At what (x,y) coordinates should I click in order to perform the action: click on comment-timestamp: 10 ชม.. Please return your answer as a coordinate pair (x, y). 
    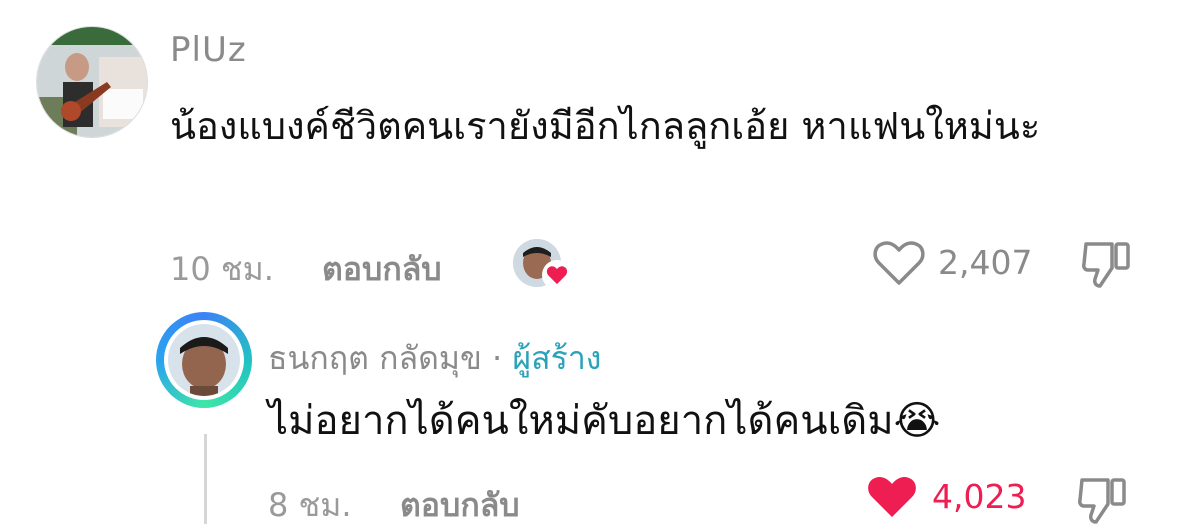
    Looking at the image, I should click on (222, 269).